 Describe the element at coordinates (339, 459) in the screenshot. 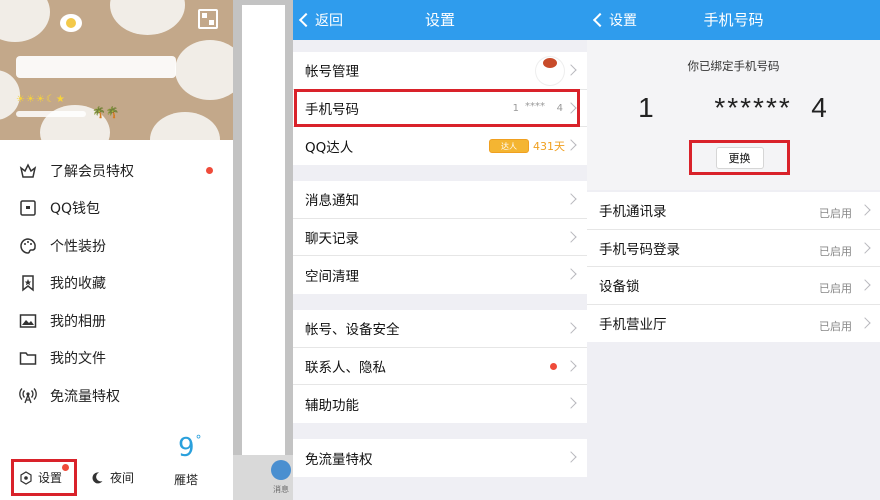

I see `row-label: 免流量特权` at that location.